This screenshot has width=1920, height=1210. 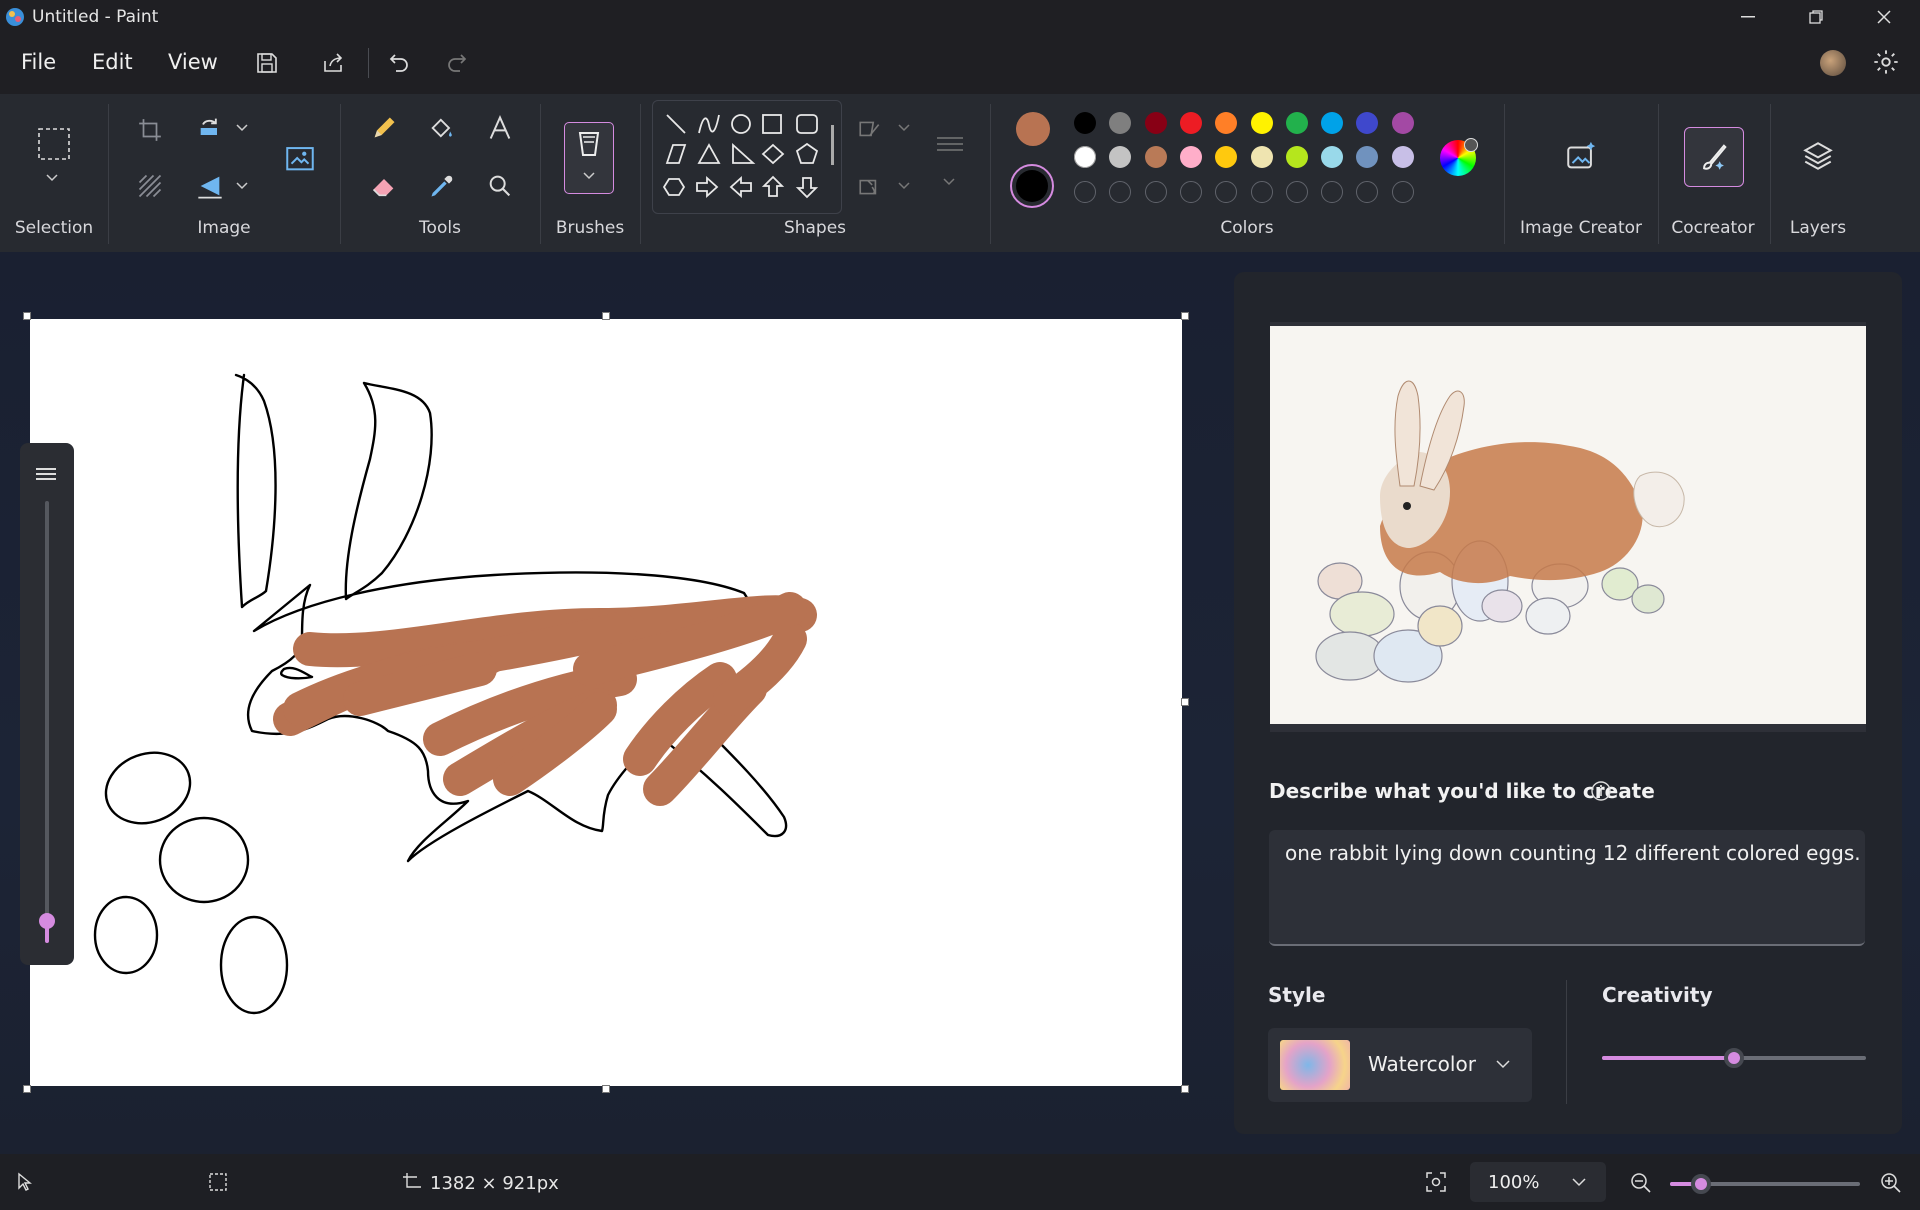 What do you see at coordinates (674, 187) in the screenshot?
I see `hexagon-shape-icon` at bounding box center [674, 187].